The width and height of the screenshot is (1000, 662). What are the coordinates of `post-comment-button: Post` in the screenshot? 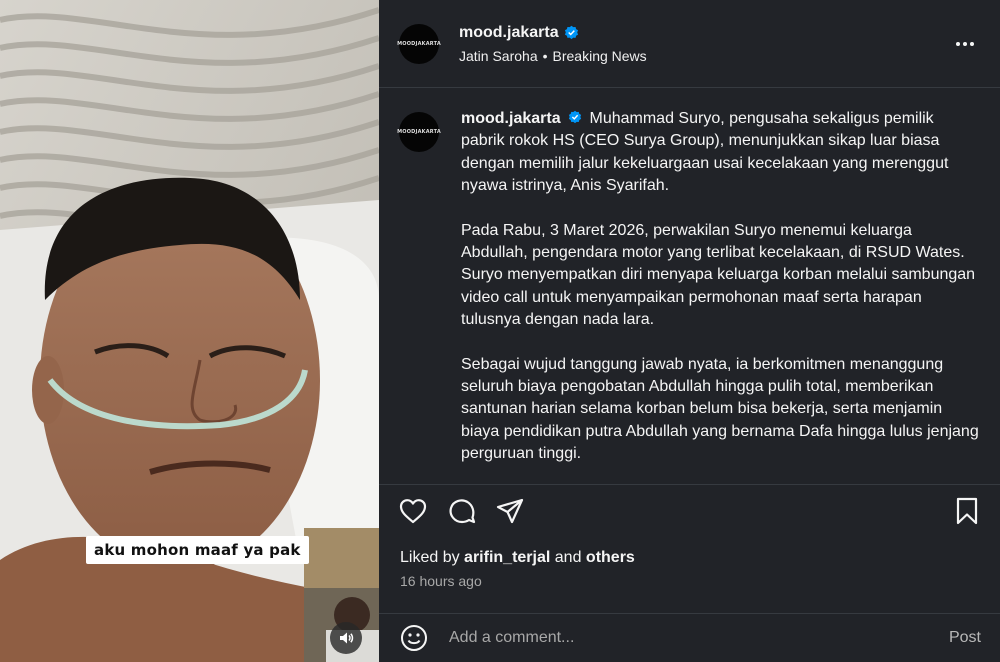 It's located at (965, 638).